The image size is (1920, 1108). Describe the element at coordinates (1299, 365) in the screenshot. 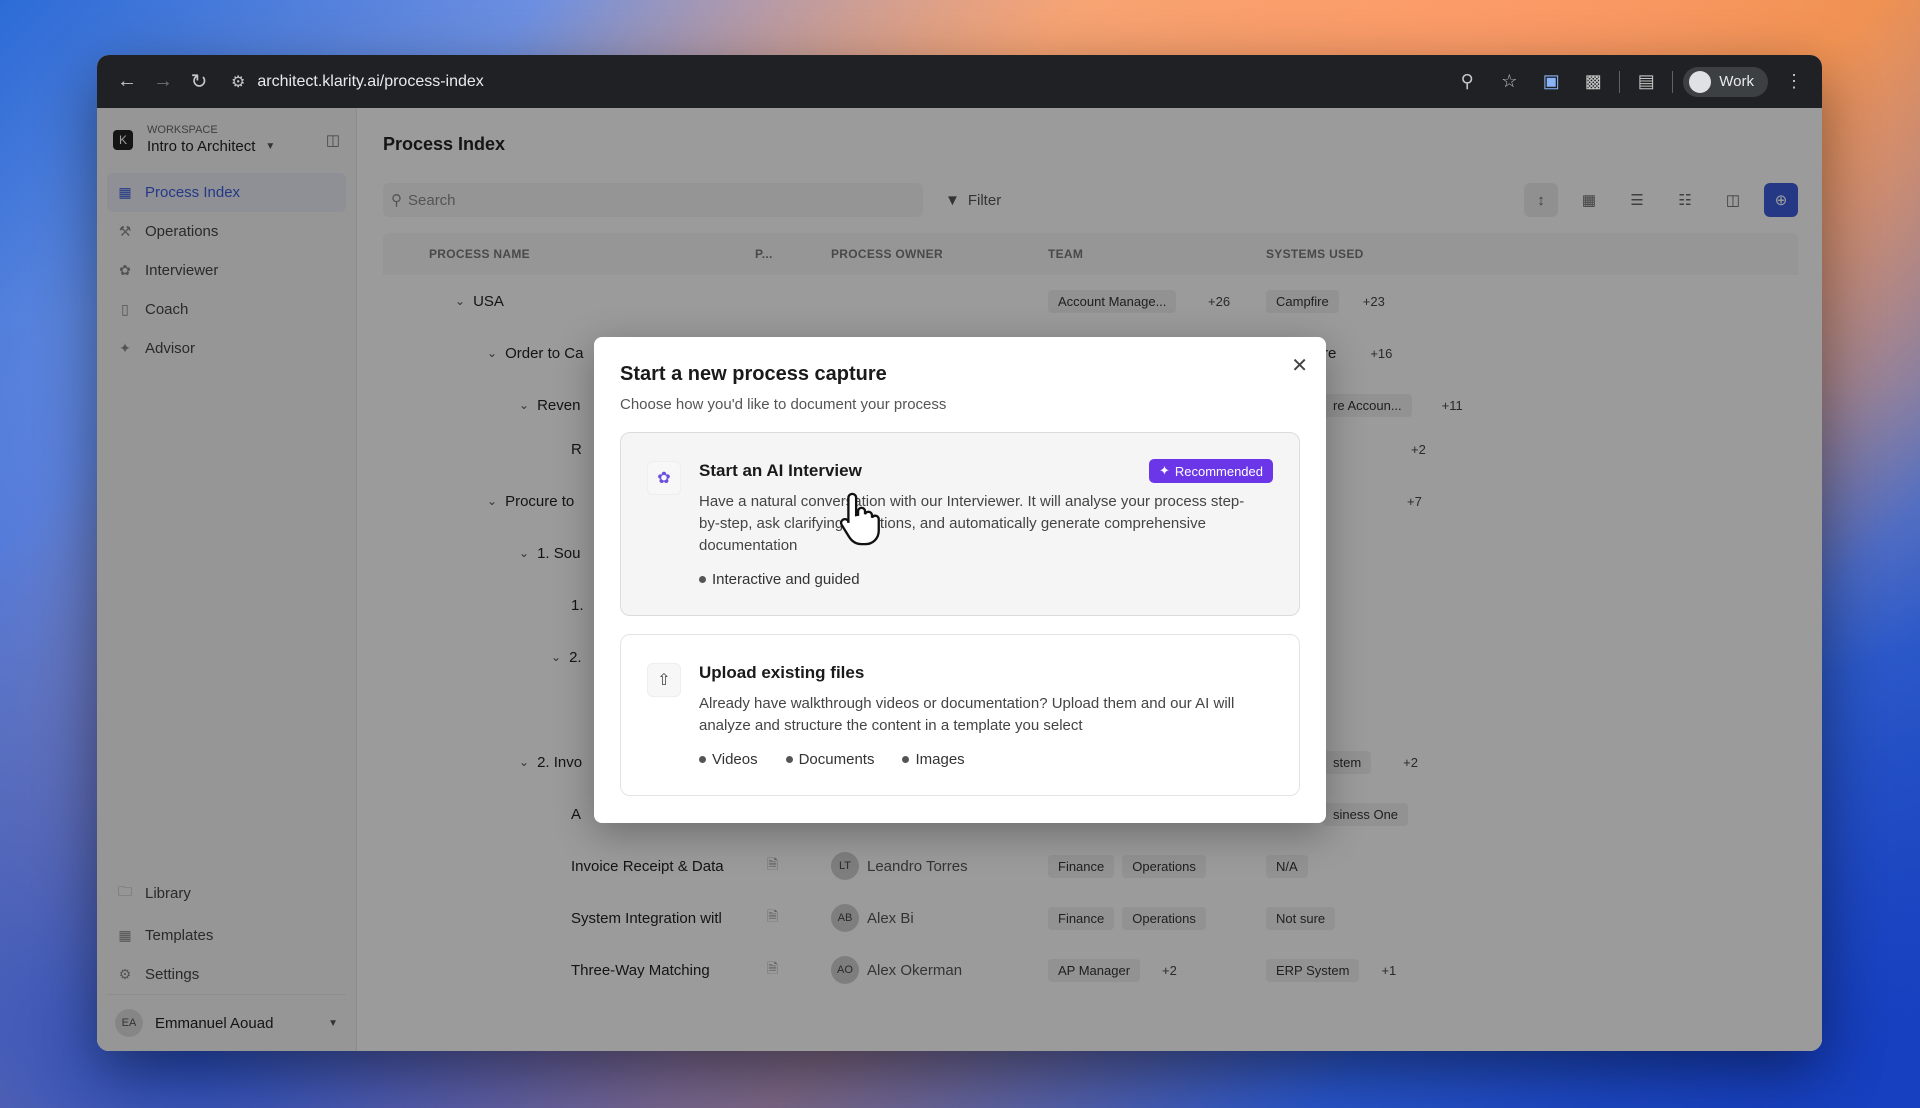

I see `close-icon: ✕` at that location.